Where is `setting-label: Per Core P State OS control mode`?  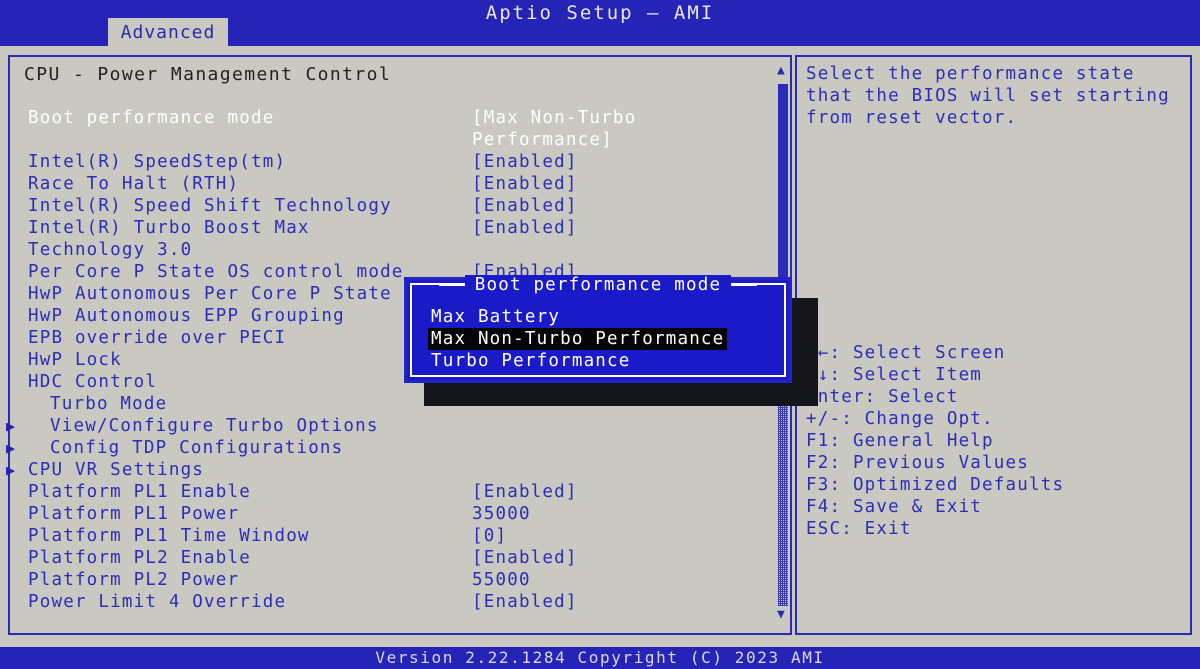
setting-label: Per Core P State OS control mode is located at coordinates (216, 272).